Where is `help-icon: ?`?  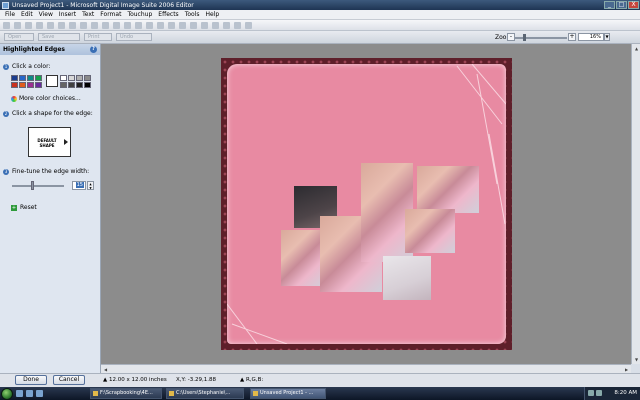 help-icon: ? is located at coordinates (93, 49).